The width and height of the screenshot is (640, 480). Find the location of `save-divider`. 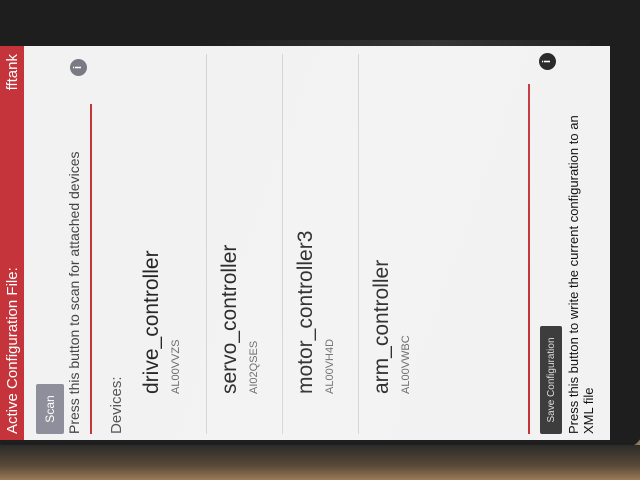

save-divider is located at coordinates (529, 259).